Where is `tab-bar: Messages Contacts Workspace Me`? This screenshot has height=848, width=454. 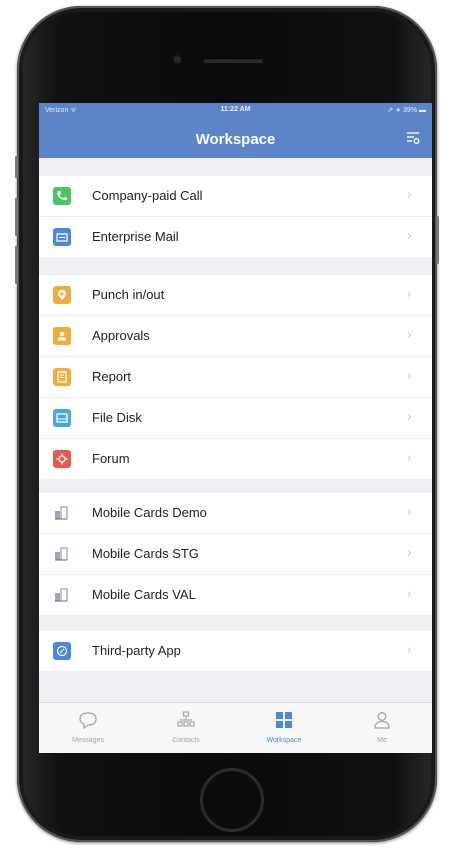
tab-bar: Messages Contacts Workspace Me is located at coordinates (235, 727).